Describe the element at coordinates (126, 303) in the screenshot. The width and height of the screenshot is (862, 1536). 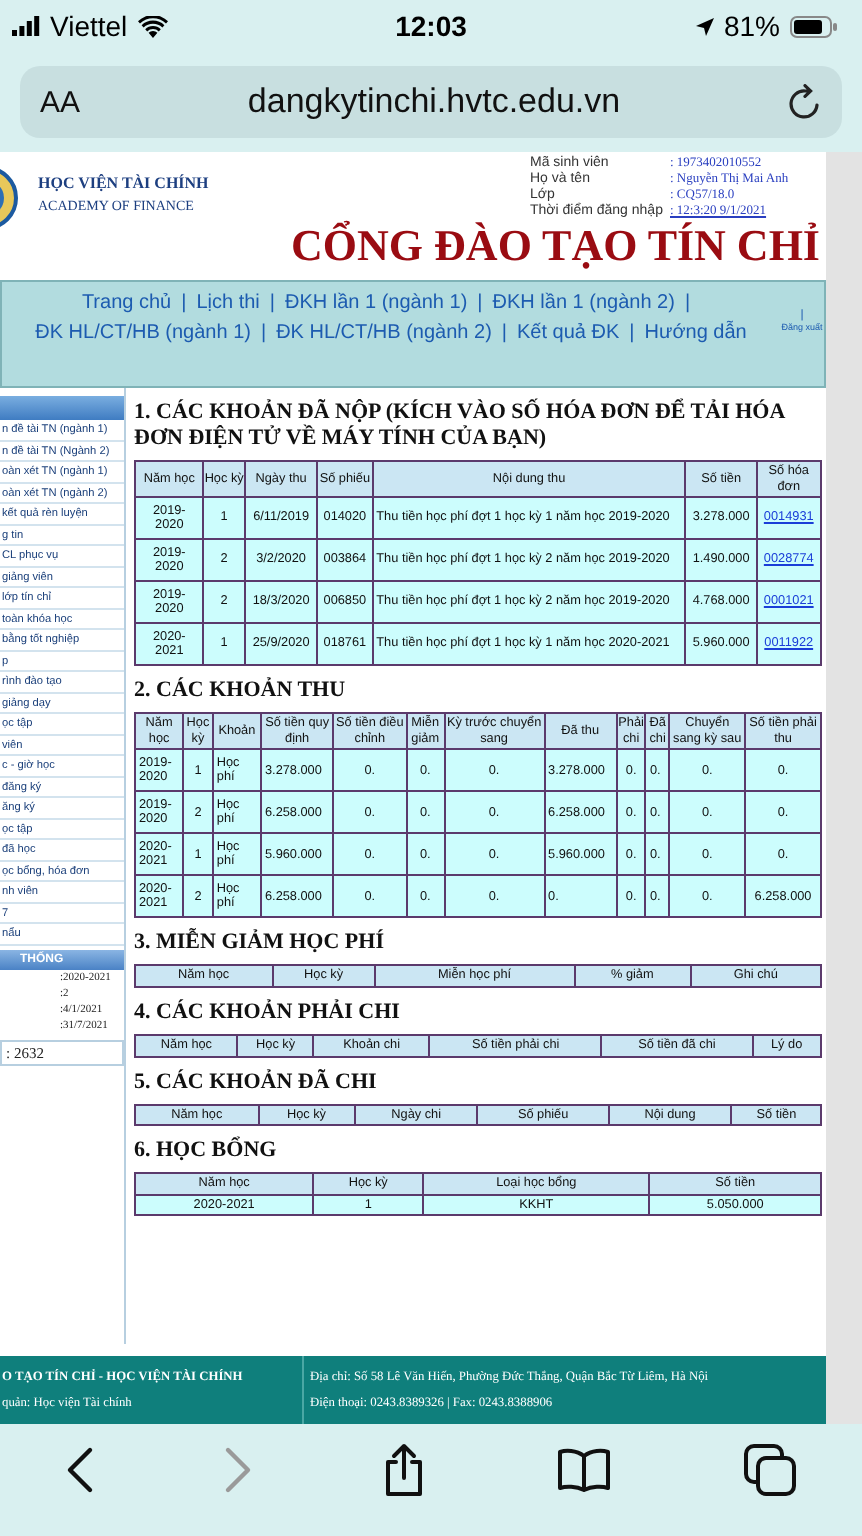
I see `nav-link: Trang chủ` at that location.